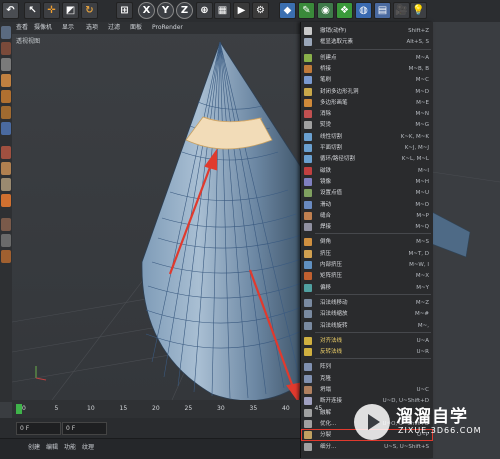 This screenshot has width=500, height=459. What do you see at coordinates (6, 168) in the screenshot?
I see `tweak-icon` at bounding box center [6, 168].